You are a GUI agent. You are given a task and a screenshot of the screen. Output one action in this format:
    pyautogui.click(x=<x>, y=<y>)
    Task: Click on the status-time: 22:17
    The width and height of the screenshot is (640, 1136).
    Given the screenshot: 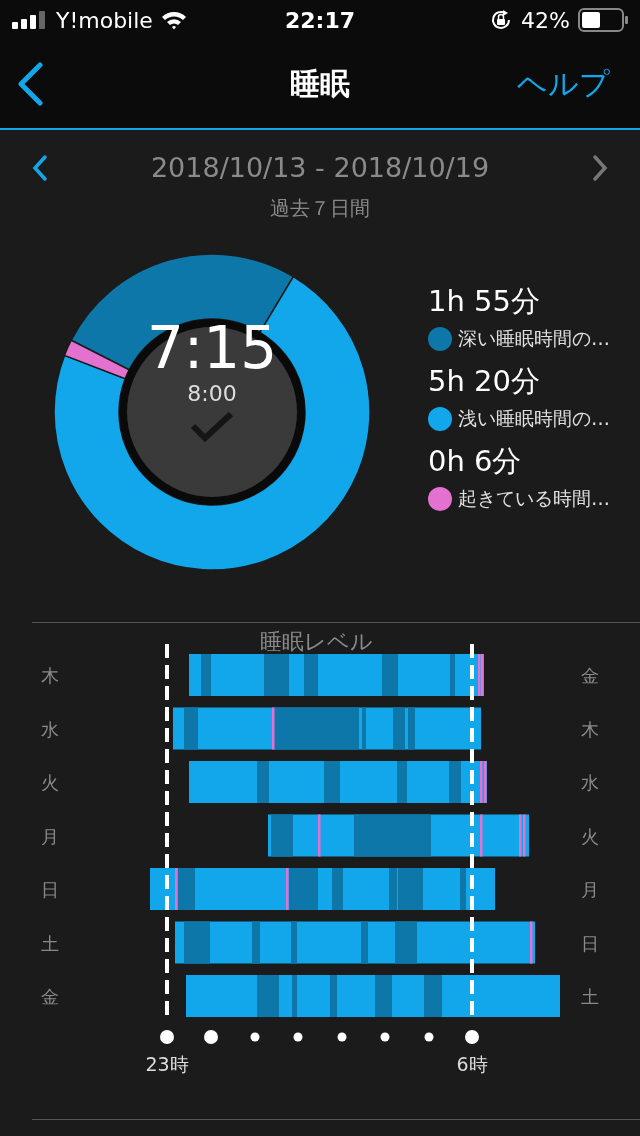 What is the action you would take?
    pyautogui.click(x=320, y=20)
    